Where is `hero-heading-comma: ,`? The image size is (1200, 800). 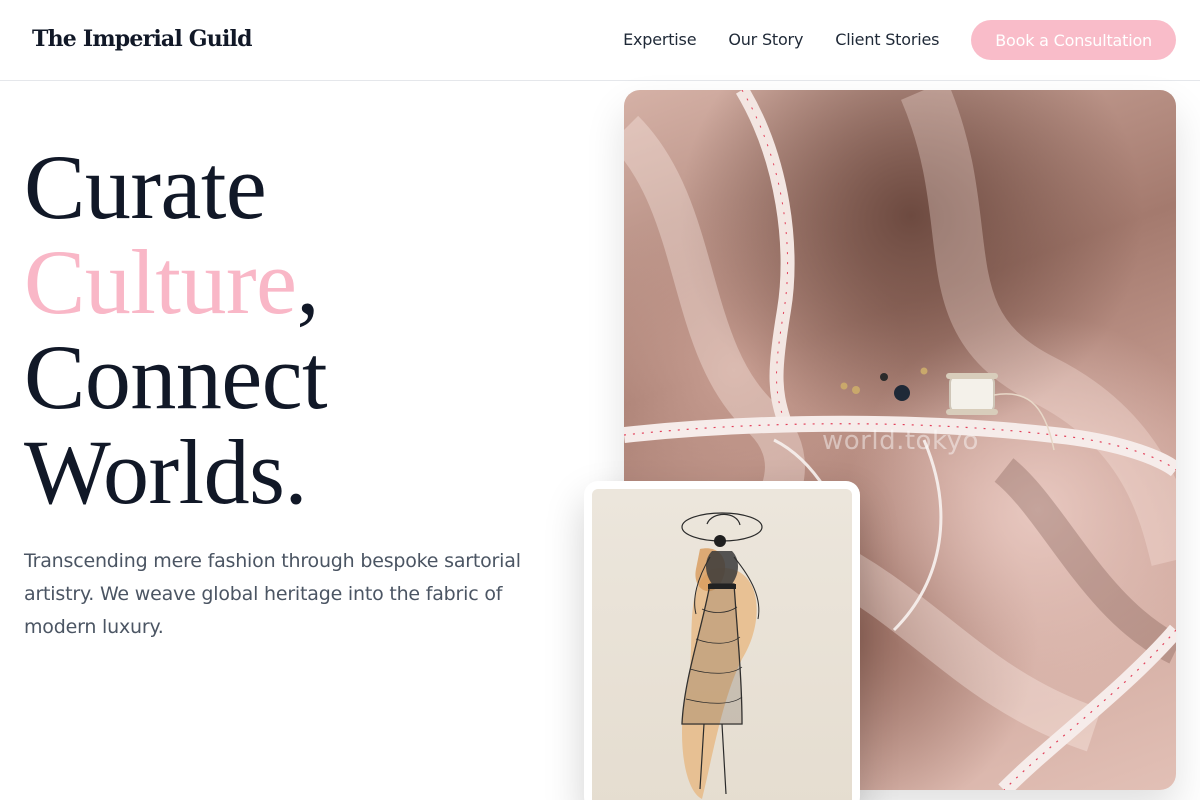 hero-heading-comma: , is located at coordinates (307, 282).